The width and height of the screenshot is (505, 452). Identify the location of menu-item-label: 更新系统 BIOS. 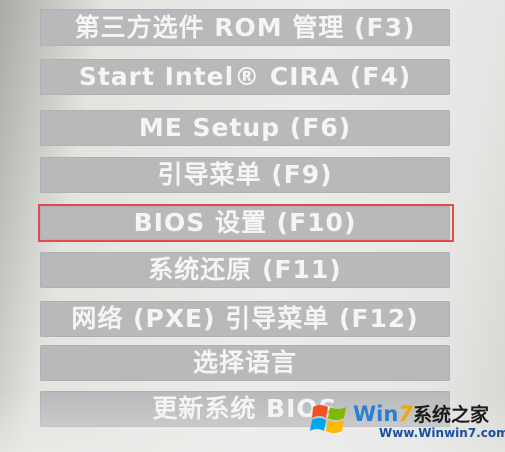
(245, 408).